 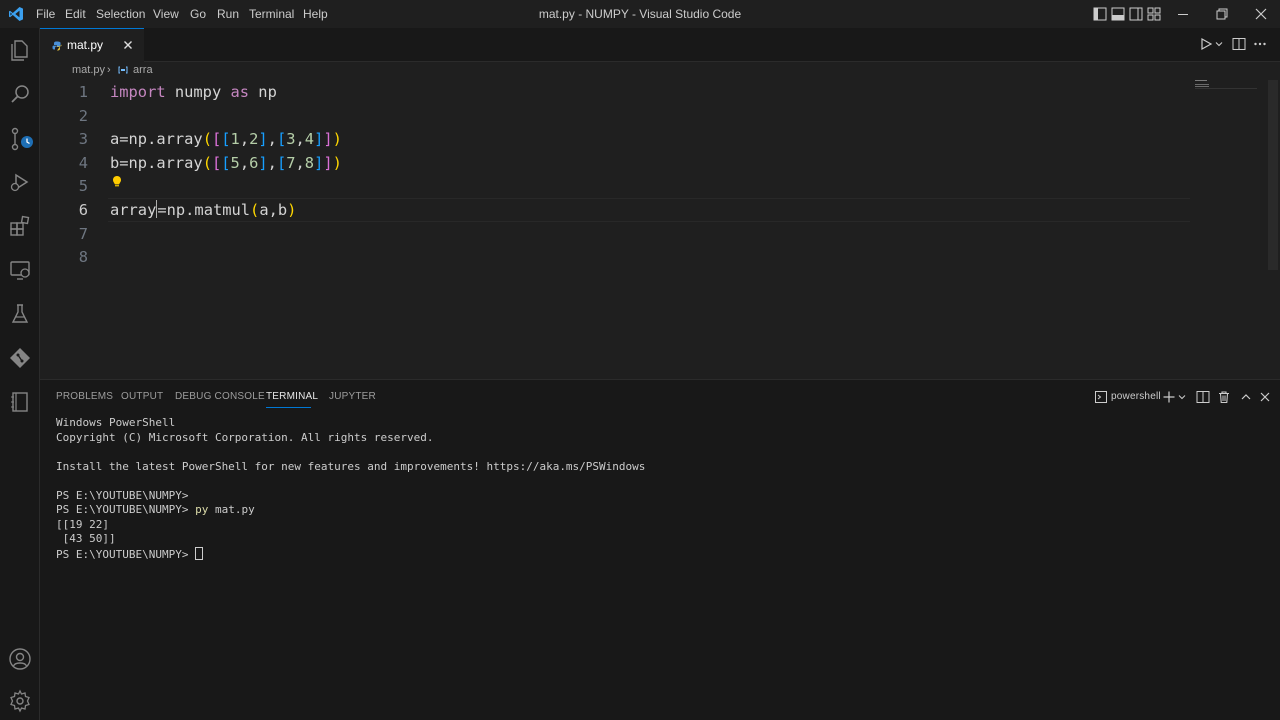 What do you see at coordinates (1169, 397) in the screenshot?
I see `new-terminal-icon` at bounding box center [1169, 397].